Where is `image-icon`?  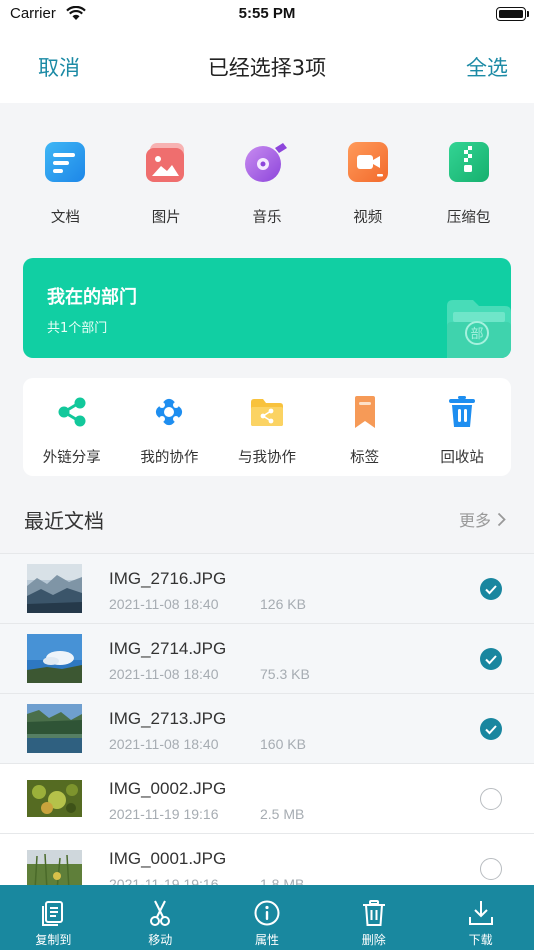
image-icon is located at coordinates (165, 162).